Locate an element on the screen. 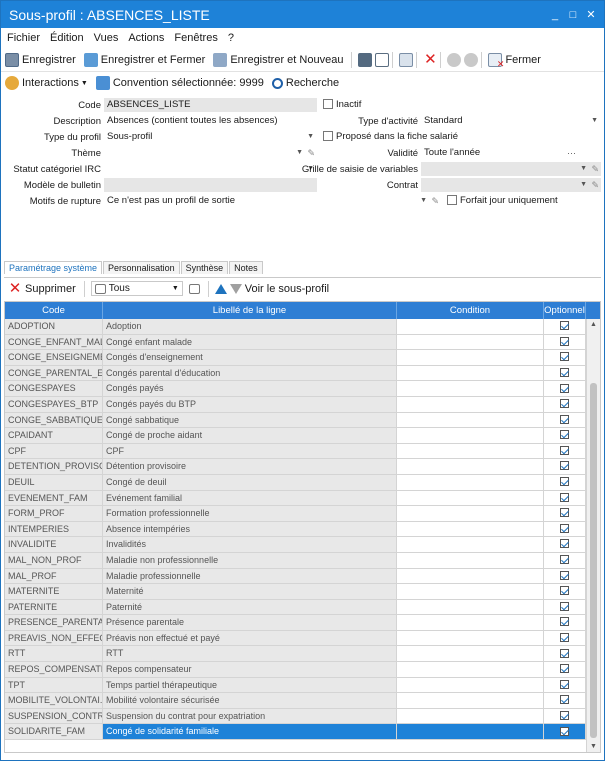  propose-checkbox is located at coordinates (328, 136).